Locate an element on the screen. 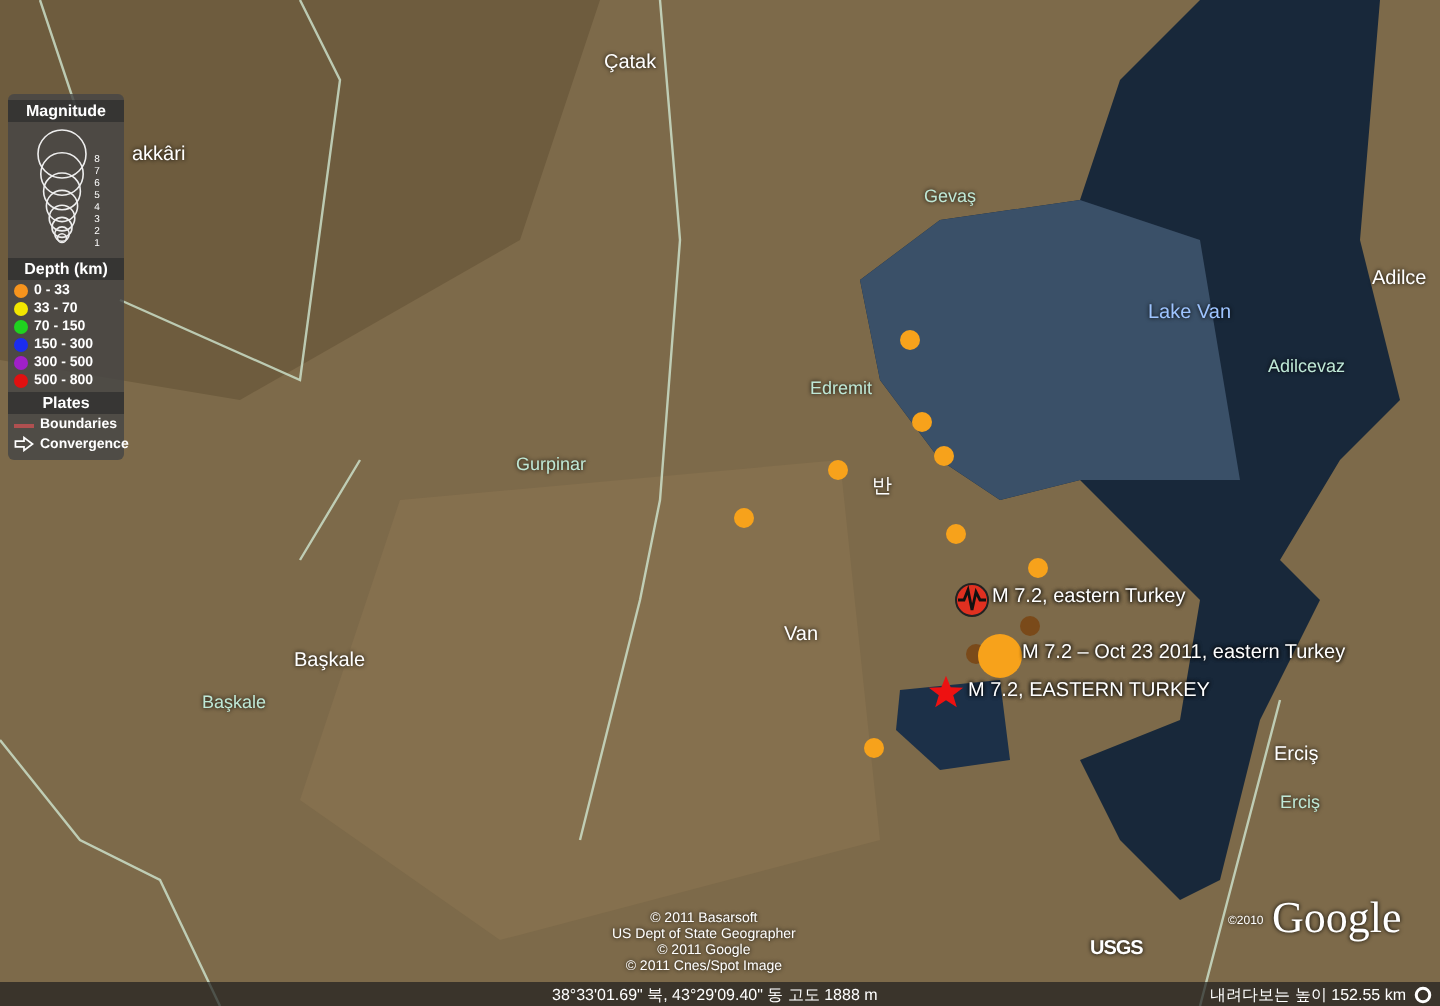 Image resolution: width=1440 pixels, height=1006 pixels. place-label: Gevaş is located at coordinates (950, 196).